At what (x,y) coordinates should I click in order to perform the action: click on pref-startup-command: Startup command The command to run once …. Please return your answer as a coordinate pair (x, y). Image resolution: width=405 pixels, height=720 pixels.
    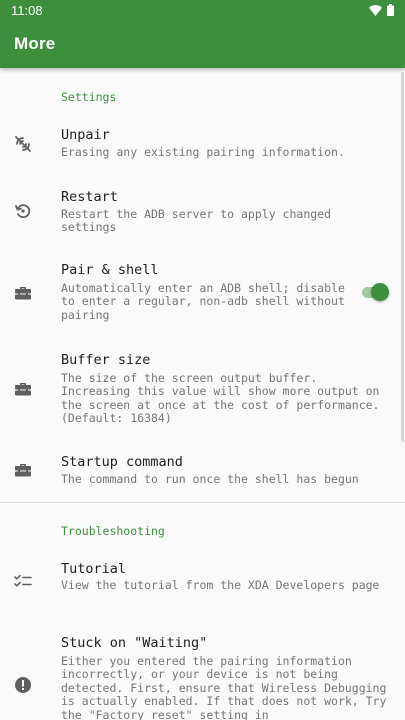
    Looking at the image, I should click on (202, 474).